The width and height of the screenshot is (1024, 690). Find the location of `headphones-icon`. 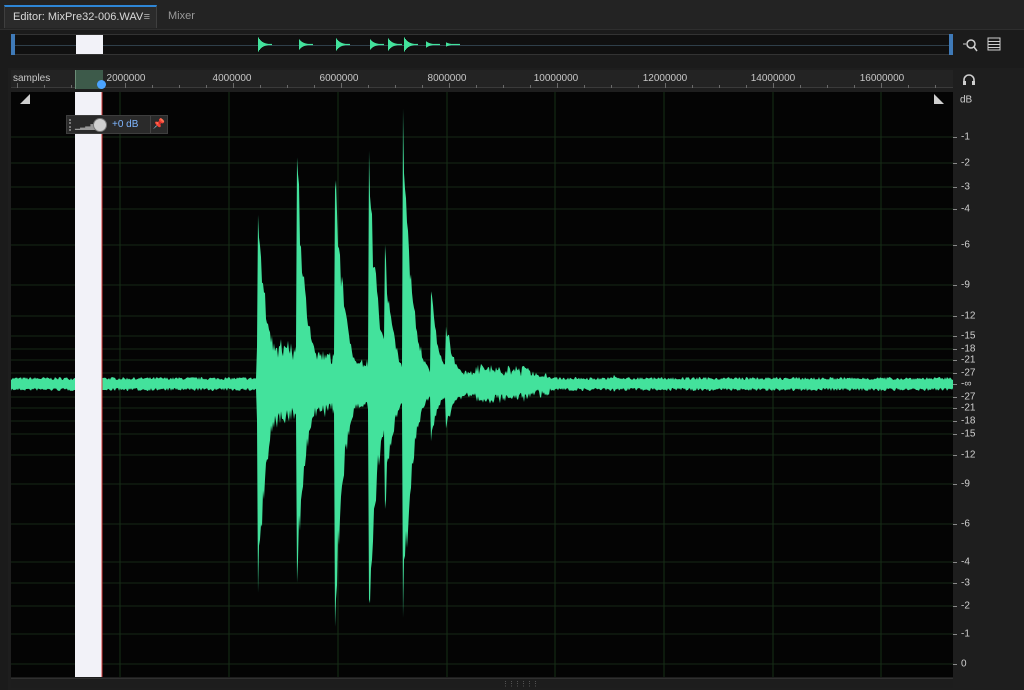

headphones-icon is located at coordinates (969, 81).